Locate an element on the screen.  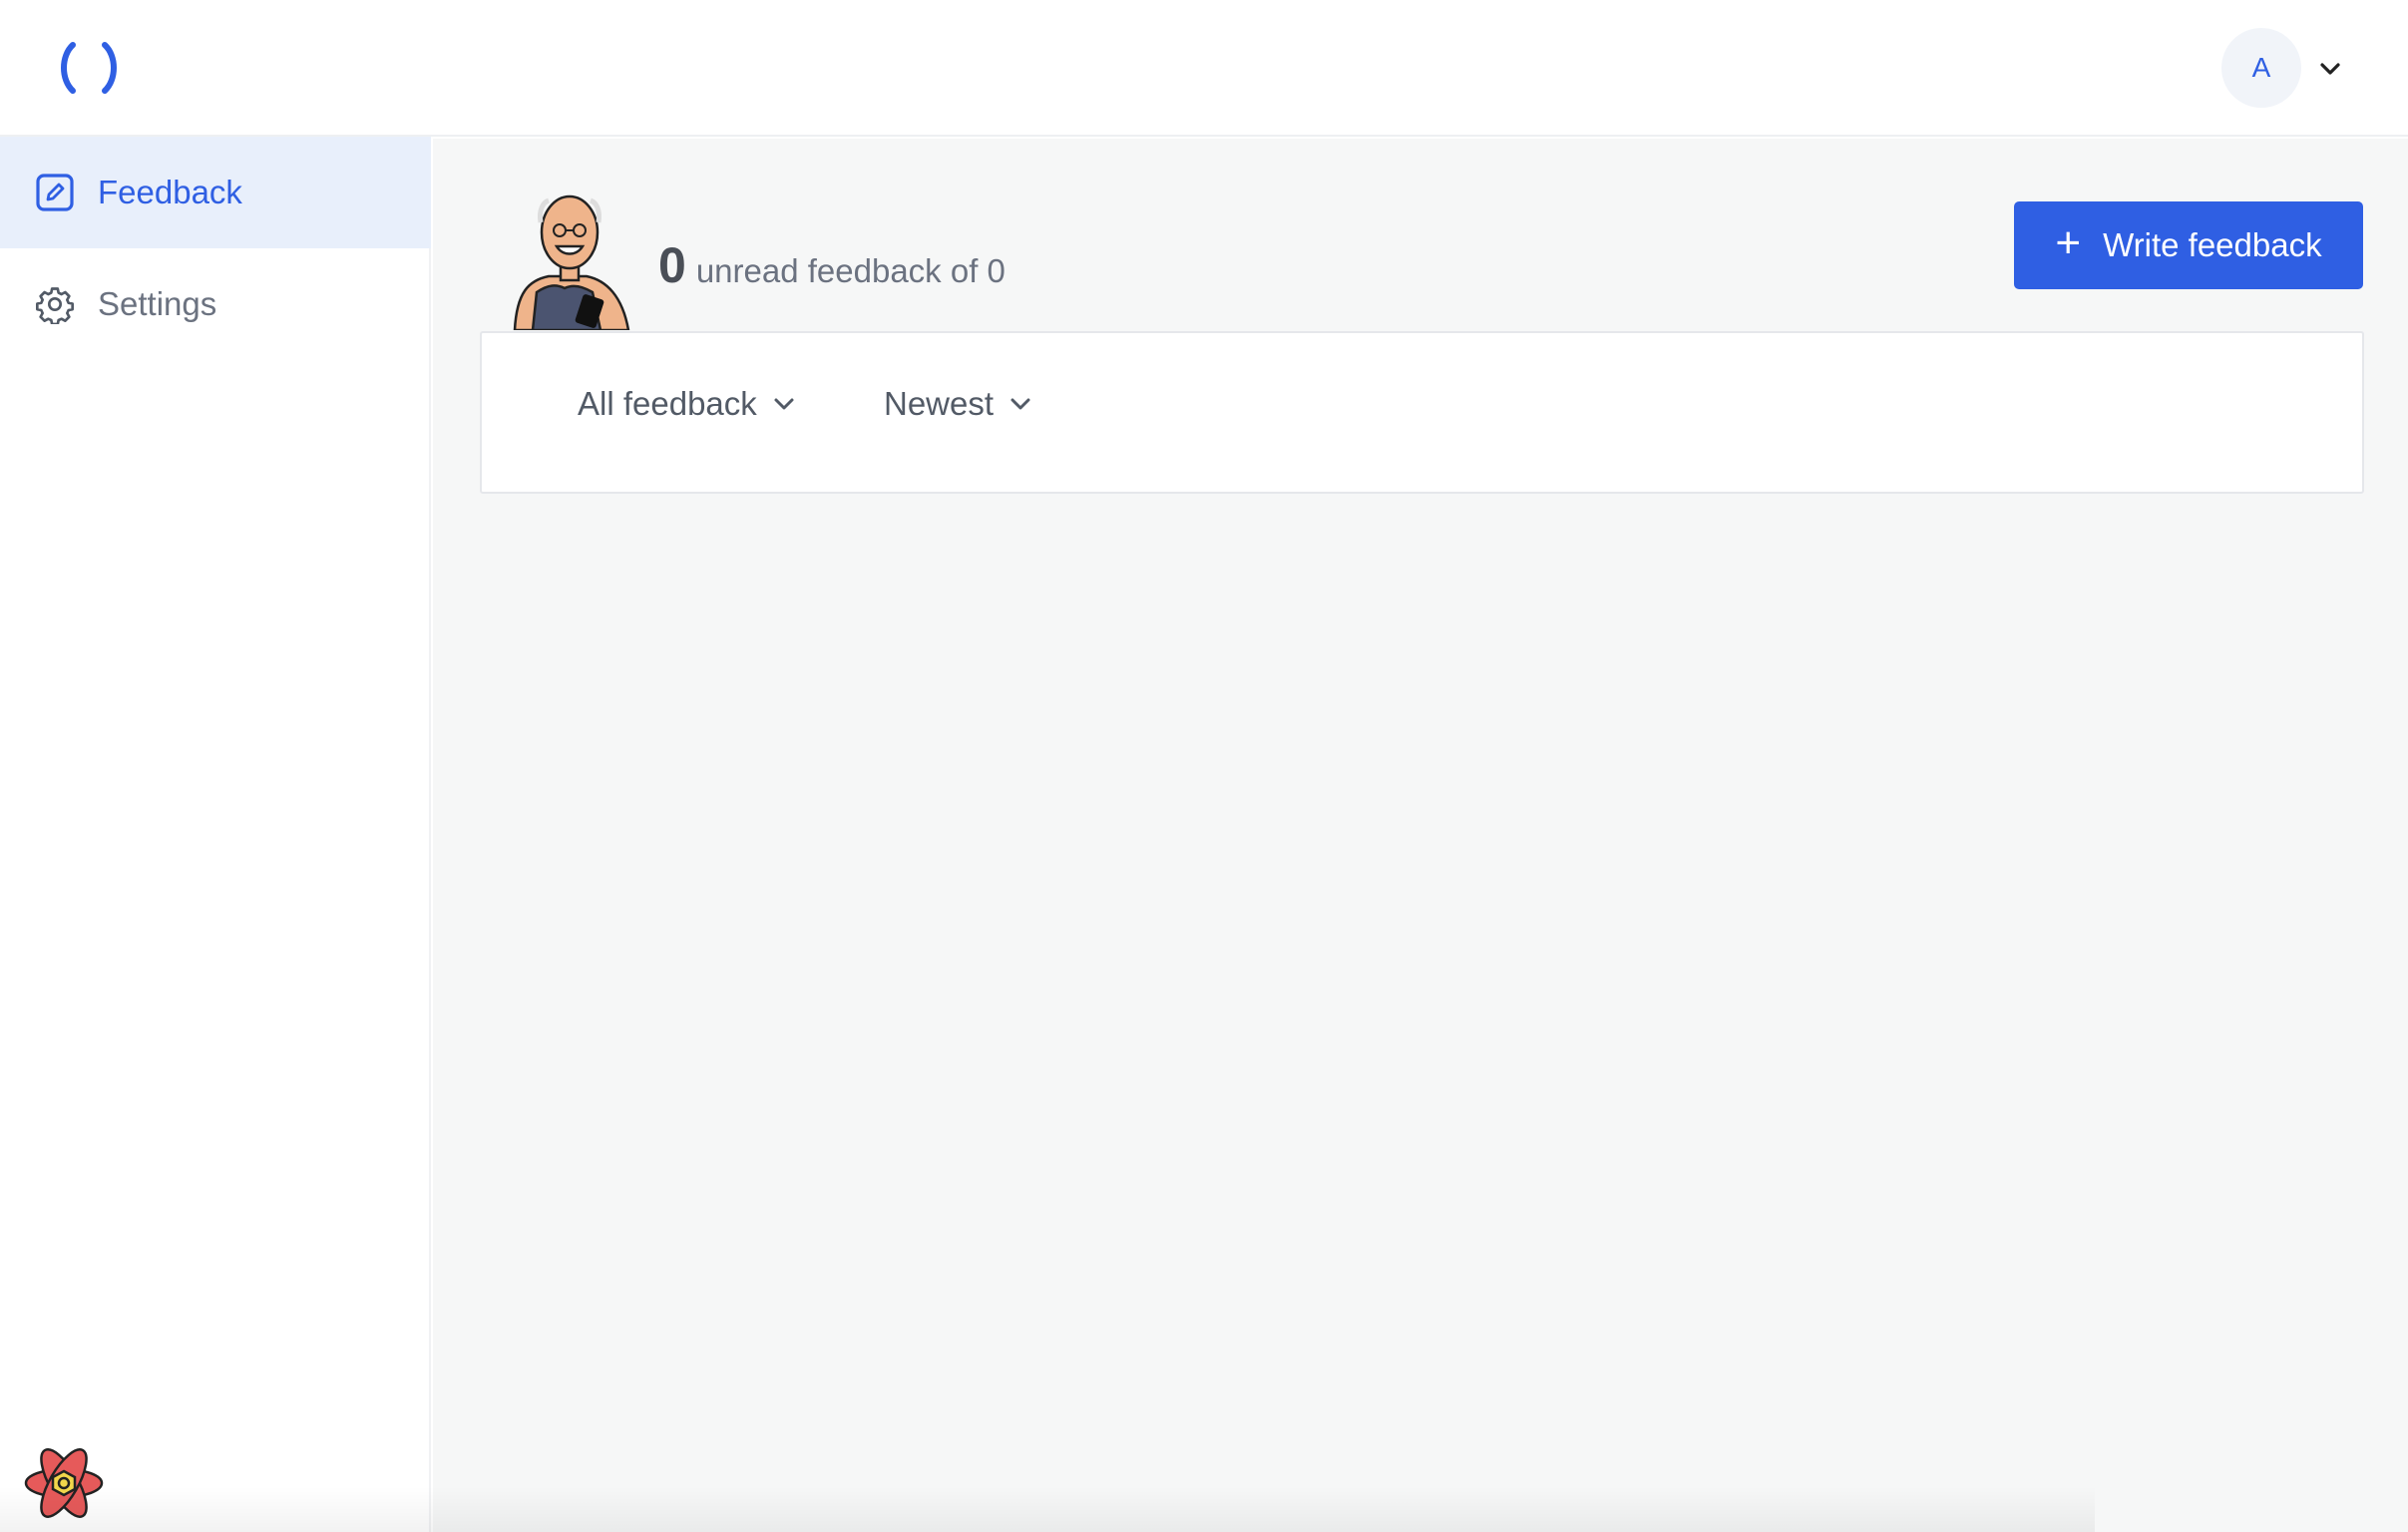
edit-square-icon is located at coordinates (55, 192).